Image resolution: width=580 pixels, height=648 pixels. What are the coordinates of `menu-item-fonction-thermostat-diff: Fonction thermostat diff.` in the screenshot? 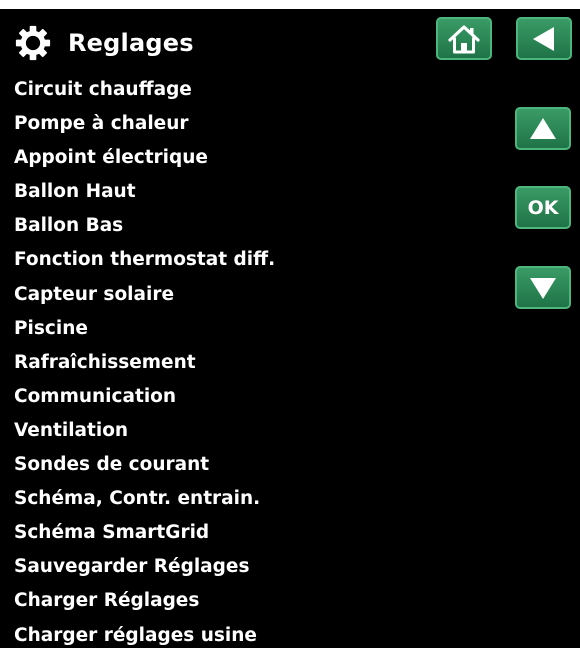 It's located at (144, 265).